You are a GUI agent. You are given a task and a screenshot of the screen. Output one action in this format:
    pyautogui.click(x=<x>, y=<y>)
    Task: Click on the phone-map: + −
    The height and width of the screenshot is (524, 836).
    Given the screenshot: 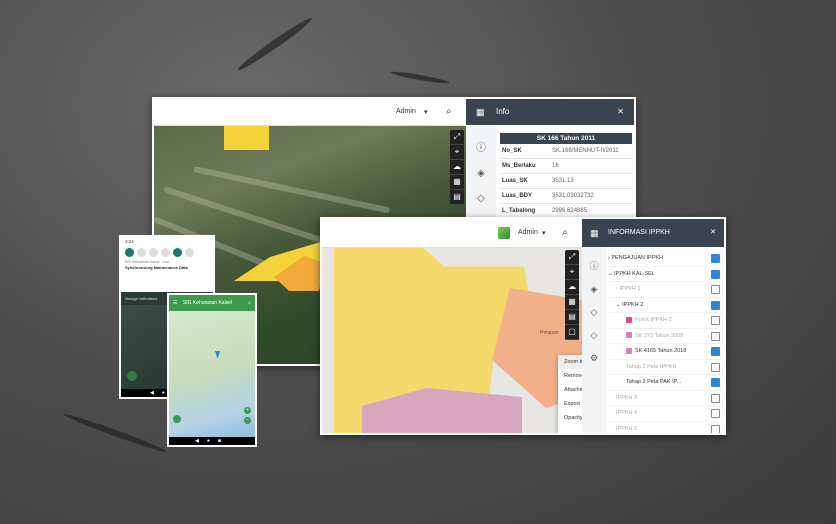 What is the action you would take?
    pyautogui.click(x=212, y=374)
    